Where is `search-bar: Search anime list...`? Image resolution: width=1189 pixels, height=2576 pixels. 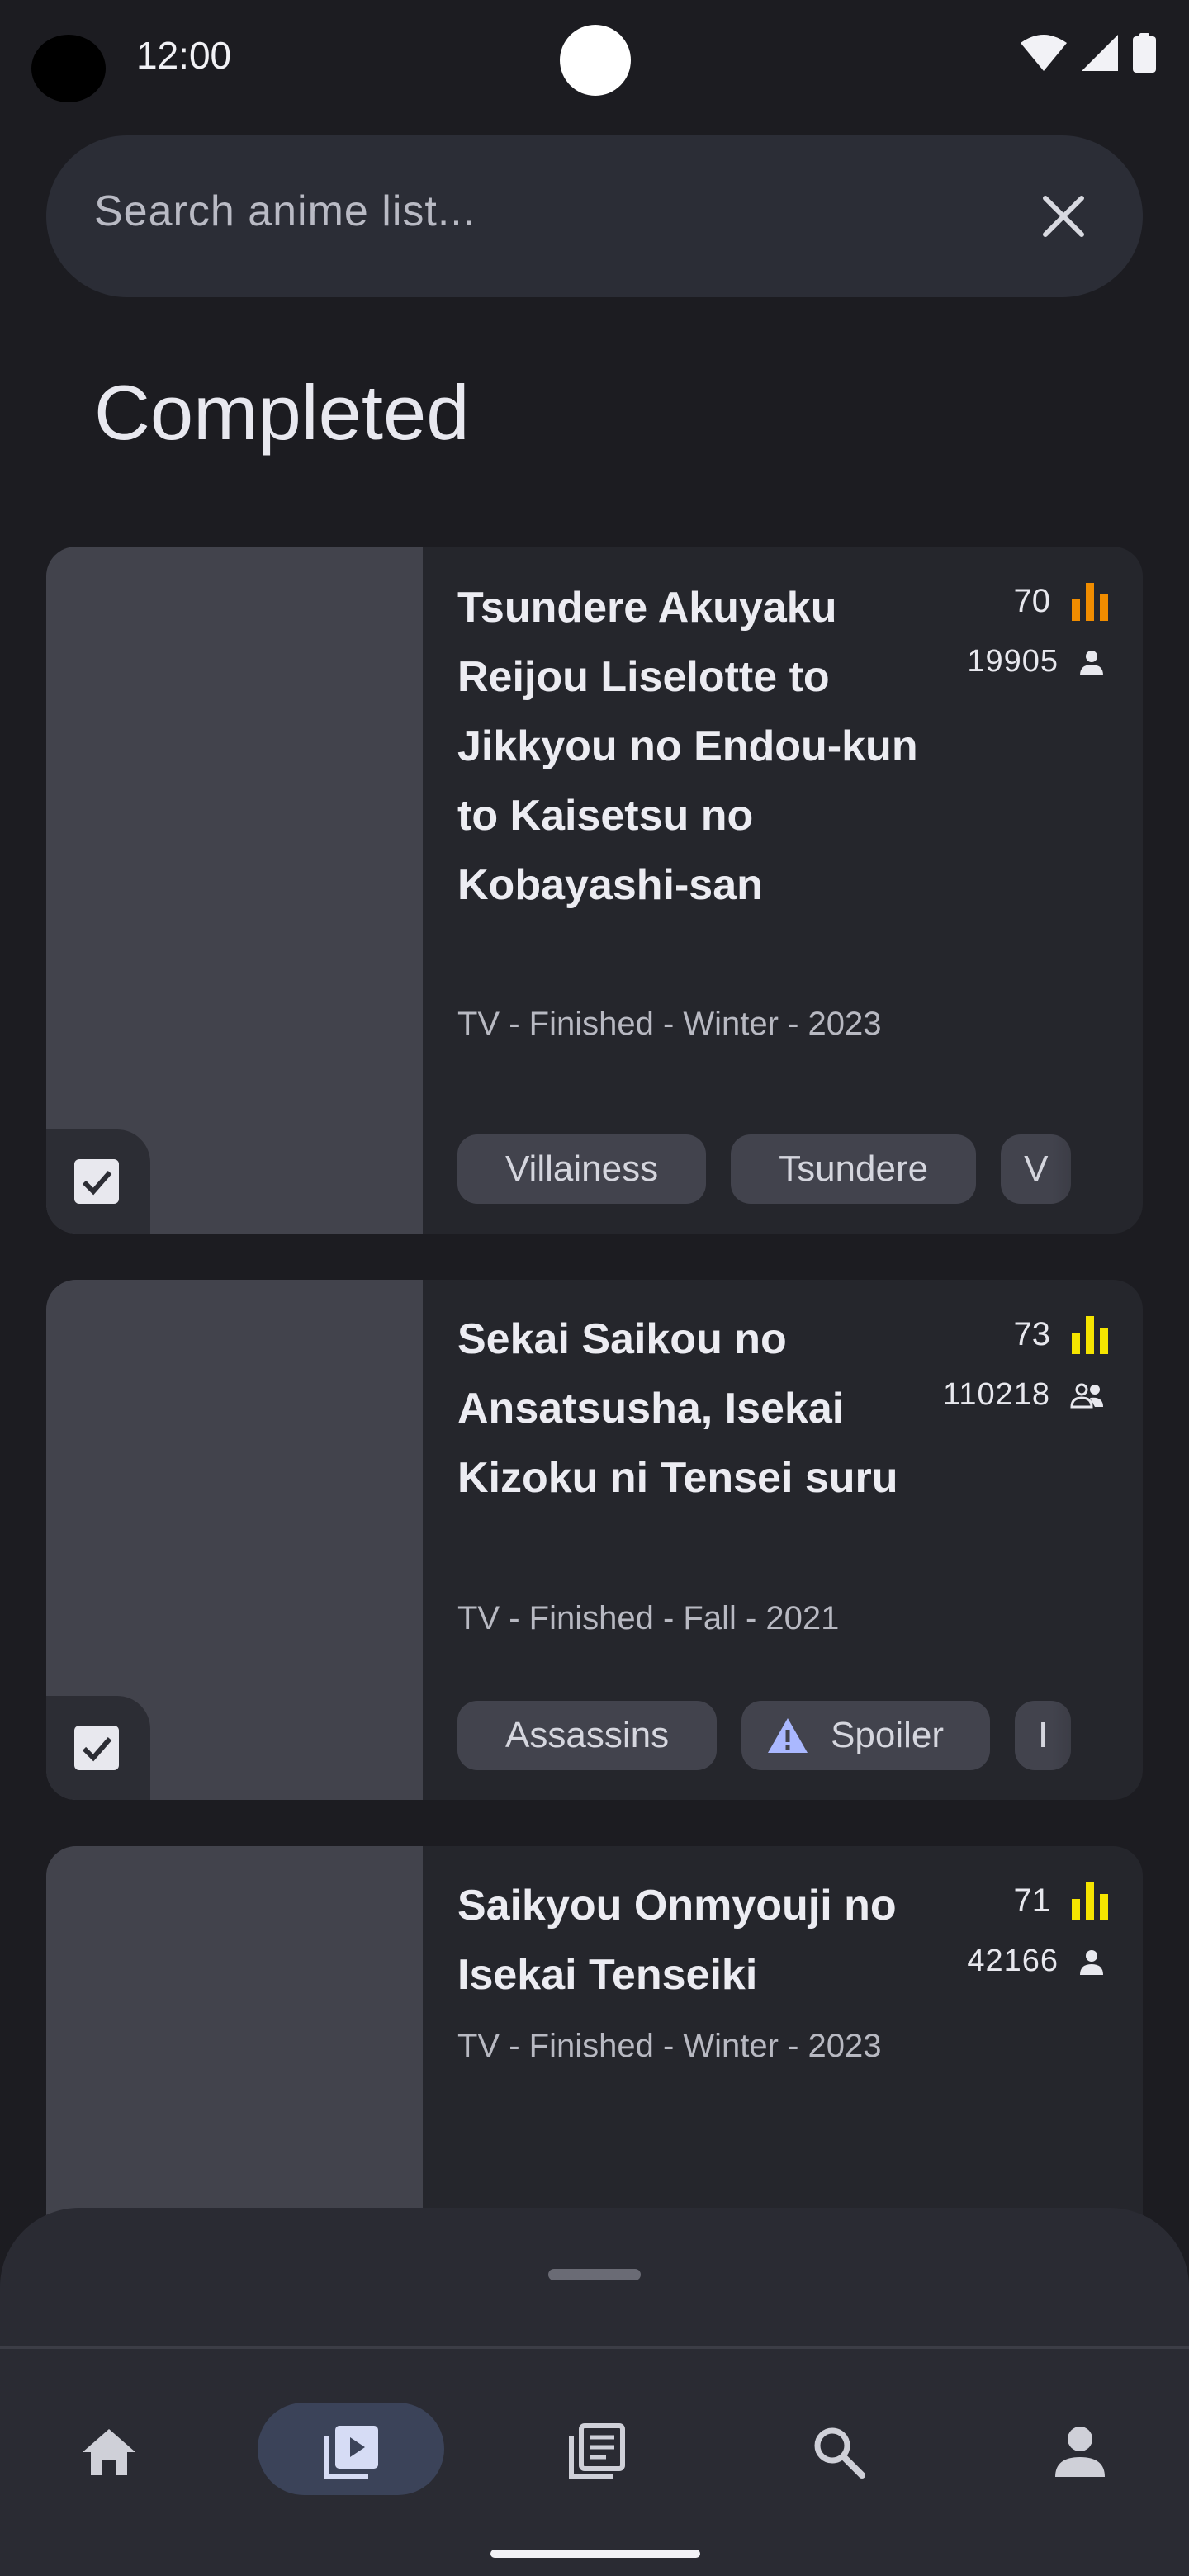 search-bar: Search anime list... is located at coordinates (594, 216).